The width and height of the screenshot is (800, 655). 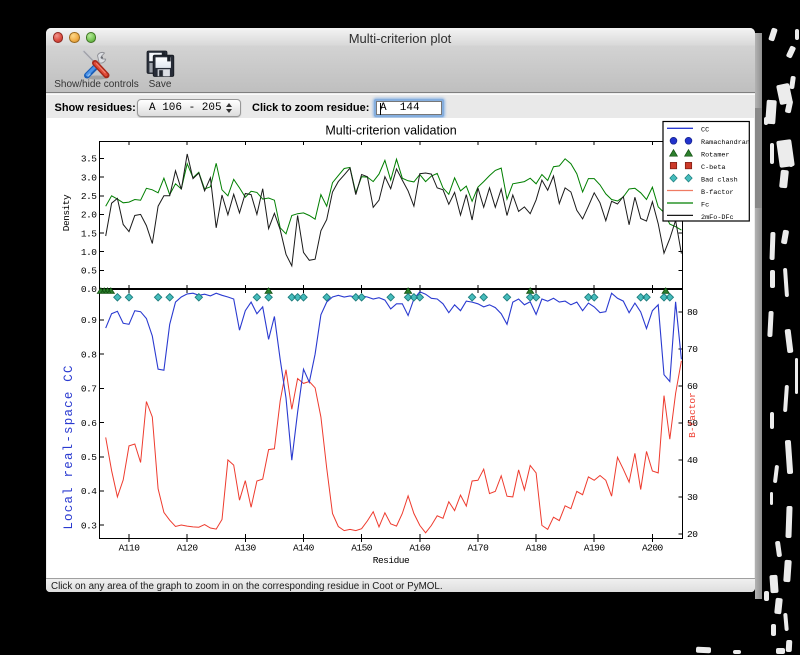 What do you see at coordinates (705, 205) in the screenshot?
I see `svg-text: Fc` at bounding box center [705, 205].